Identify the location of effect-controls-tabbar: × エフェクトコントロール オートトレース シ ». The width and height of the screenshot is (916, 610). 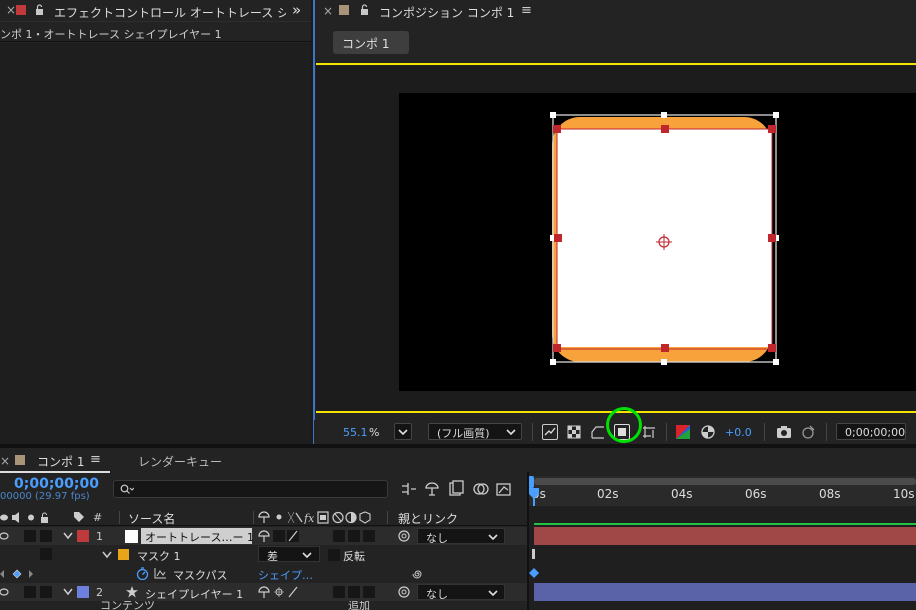
(155, 11).